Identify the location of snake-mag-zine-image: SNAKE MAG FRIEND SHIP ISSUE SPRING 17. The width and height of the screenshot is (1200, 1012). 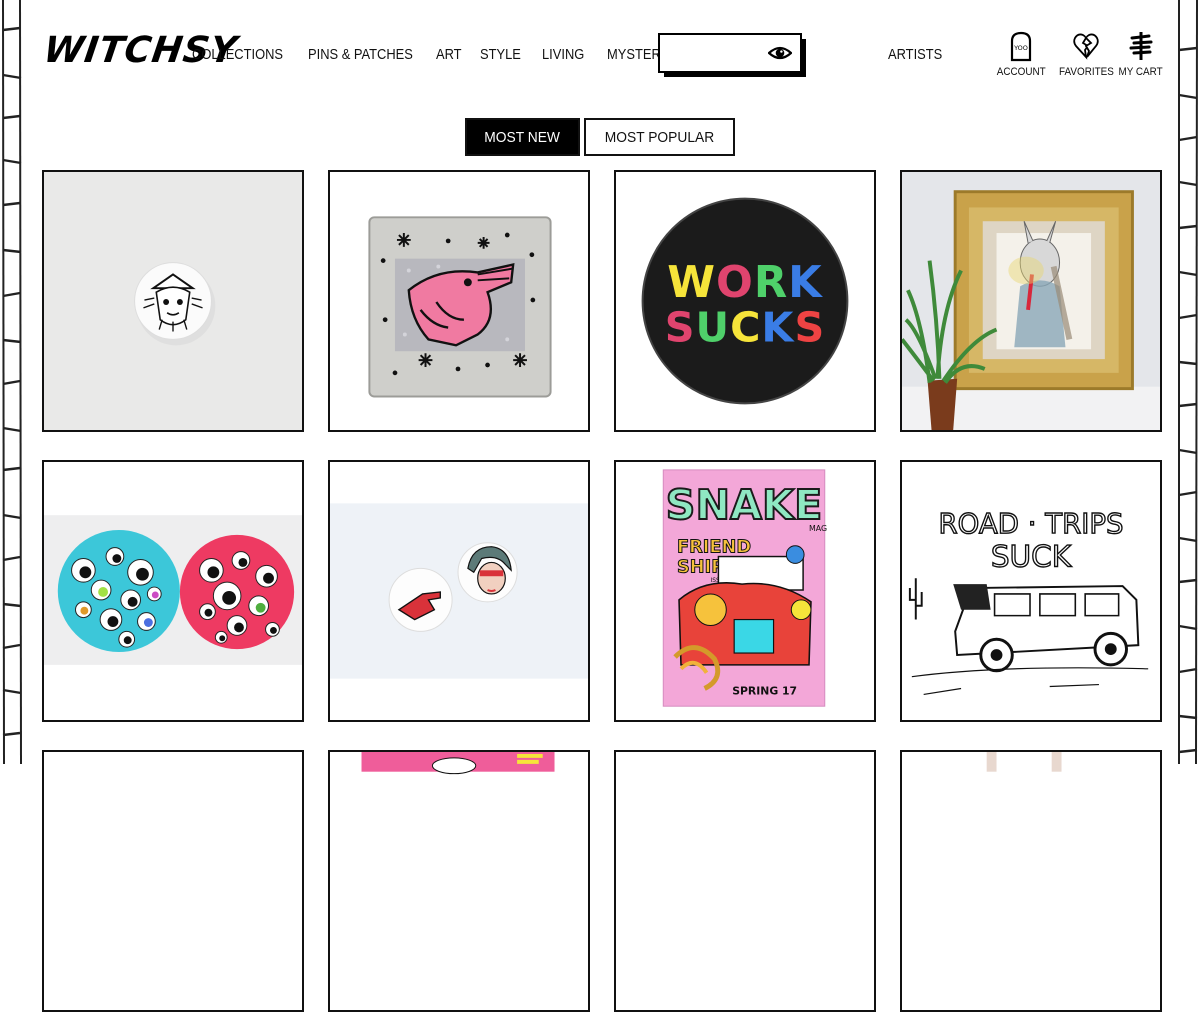
(745, 591).